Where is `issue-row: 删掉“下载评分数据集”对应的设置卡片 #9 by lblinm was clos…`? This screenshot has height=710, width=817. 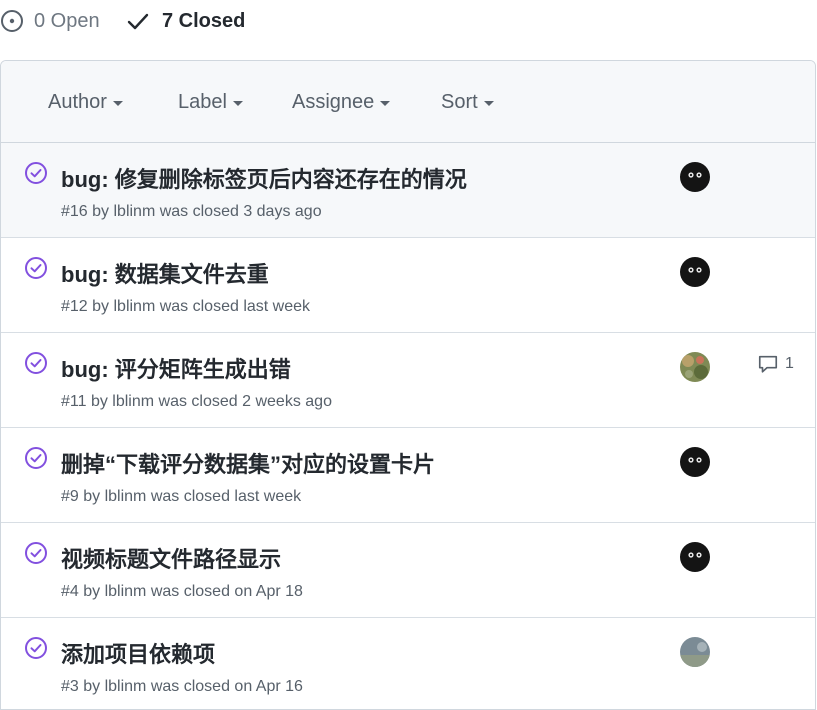
issue-row: 删掉“下载评分数据集”对应的设置卡片 #9 by lblinm was clos… is located at coordinates (408, 475).